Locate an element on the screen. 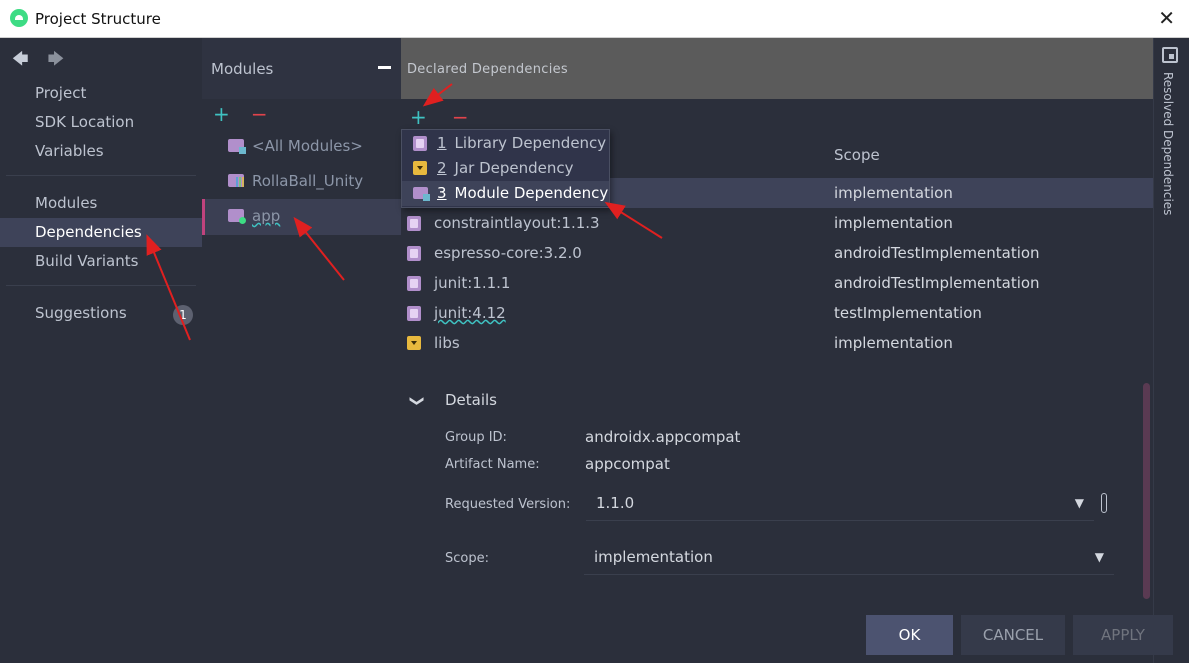  nav-item-dependencies: Dependencies is located at coordinates (101, 232).